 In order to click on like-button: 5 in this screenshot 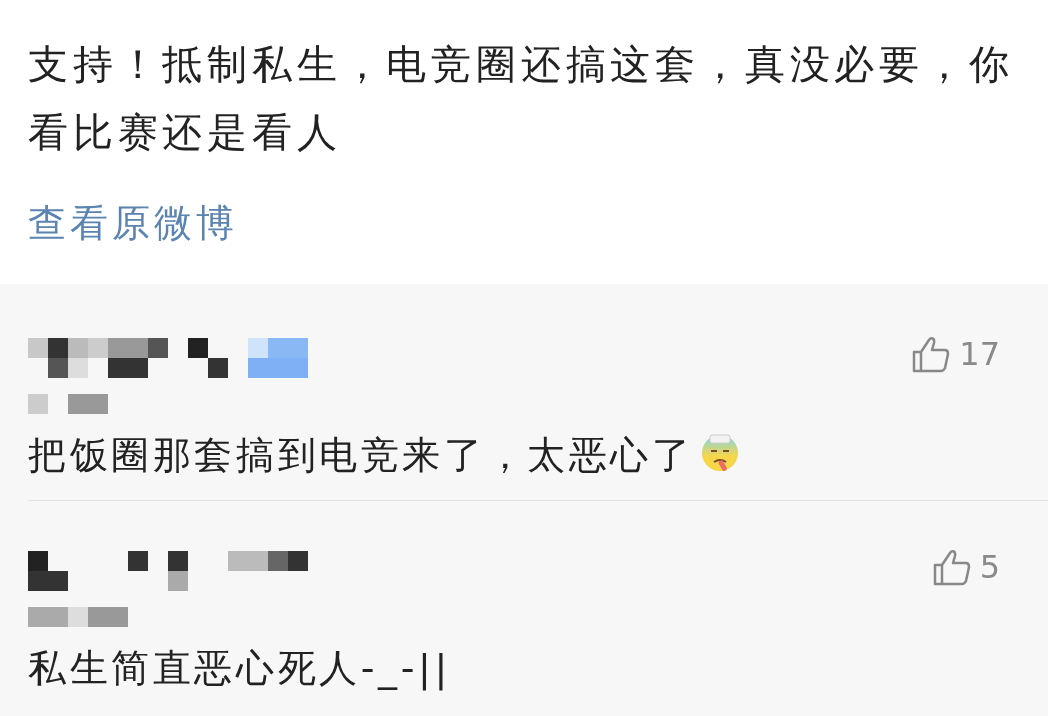, I will do `click(965, 567)`.